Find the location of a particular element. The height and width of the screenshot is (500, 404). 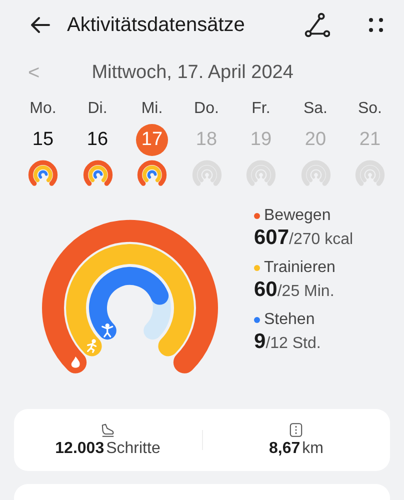

metric-label: Bewegen is located at coordinates (297, 216).